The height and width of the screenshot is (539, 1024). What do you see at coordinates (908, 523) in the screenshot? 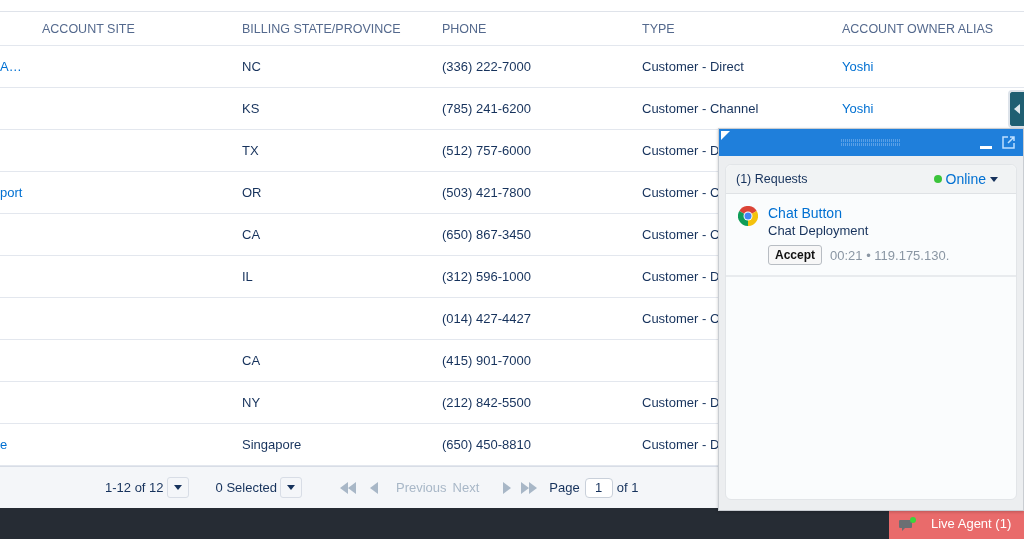
I see `chat-bubble-icon` at bounding box center [908, 523].